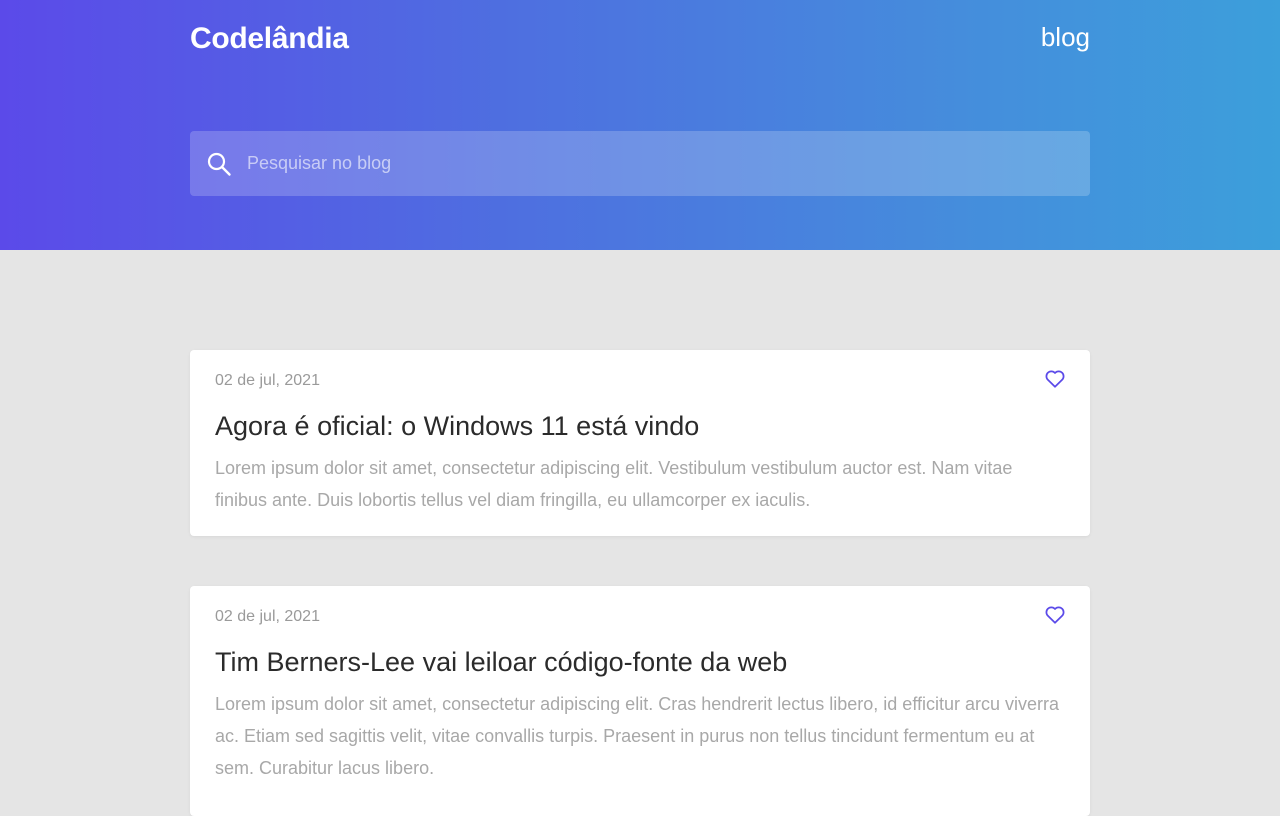  I want to click on post-title: Agora é oficial: o Windows 11 está vindo, so click(457, 426).